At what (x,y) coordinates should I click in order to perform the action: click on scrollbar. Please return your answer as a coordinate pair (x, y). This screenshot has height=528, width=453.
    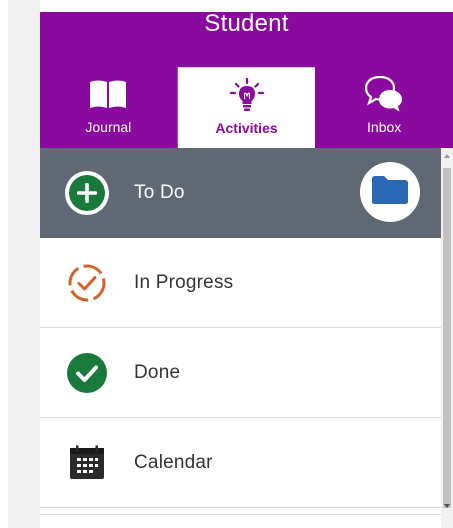
    Looking at the image, I should click on (447, 338).